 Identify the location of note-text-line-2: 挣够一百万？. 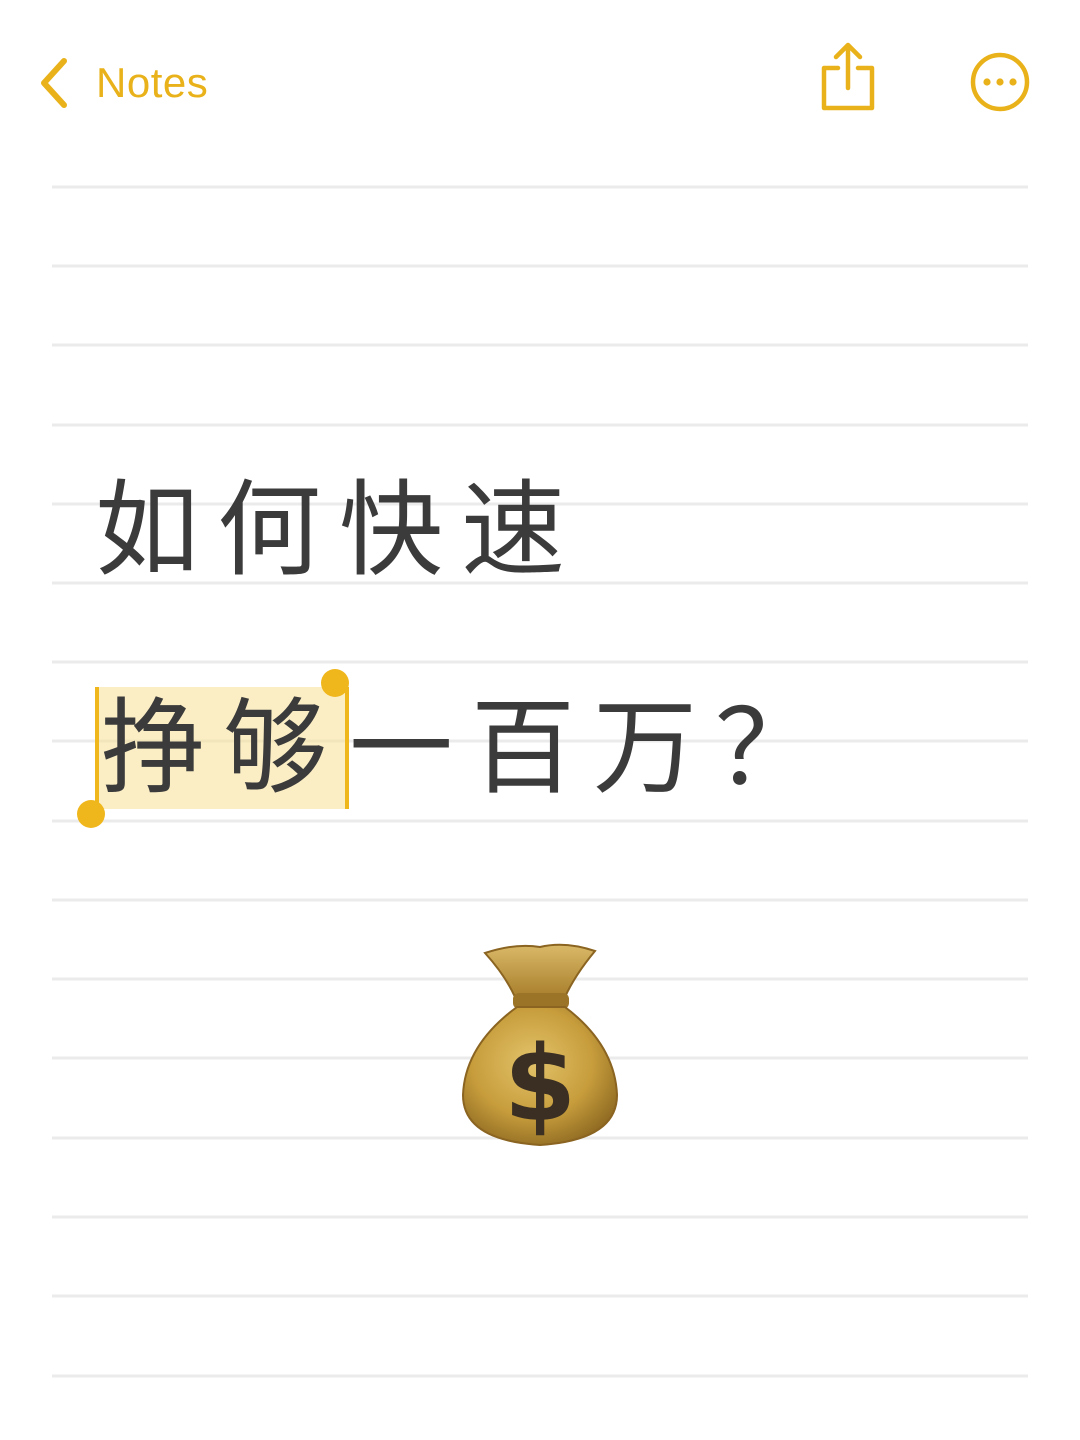
(466, 748).